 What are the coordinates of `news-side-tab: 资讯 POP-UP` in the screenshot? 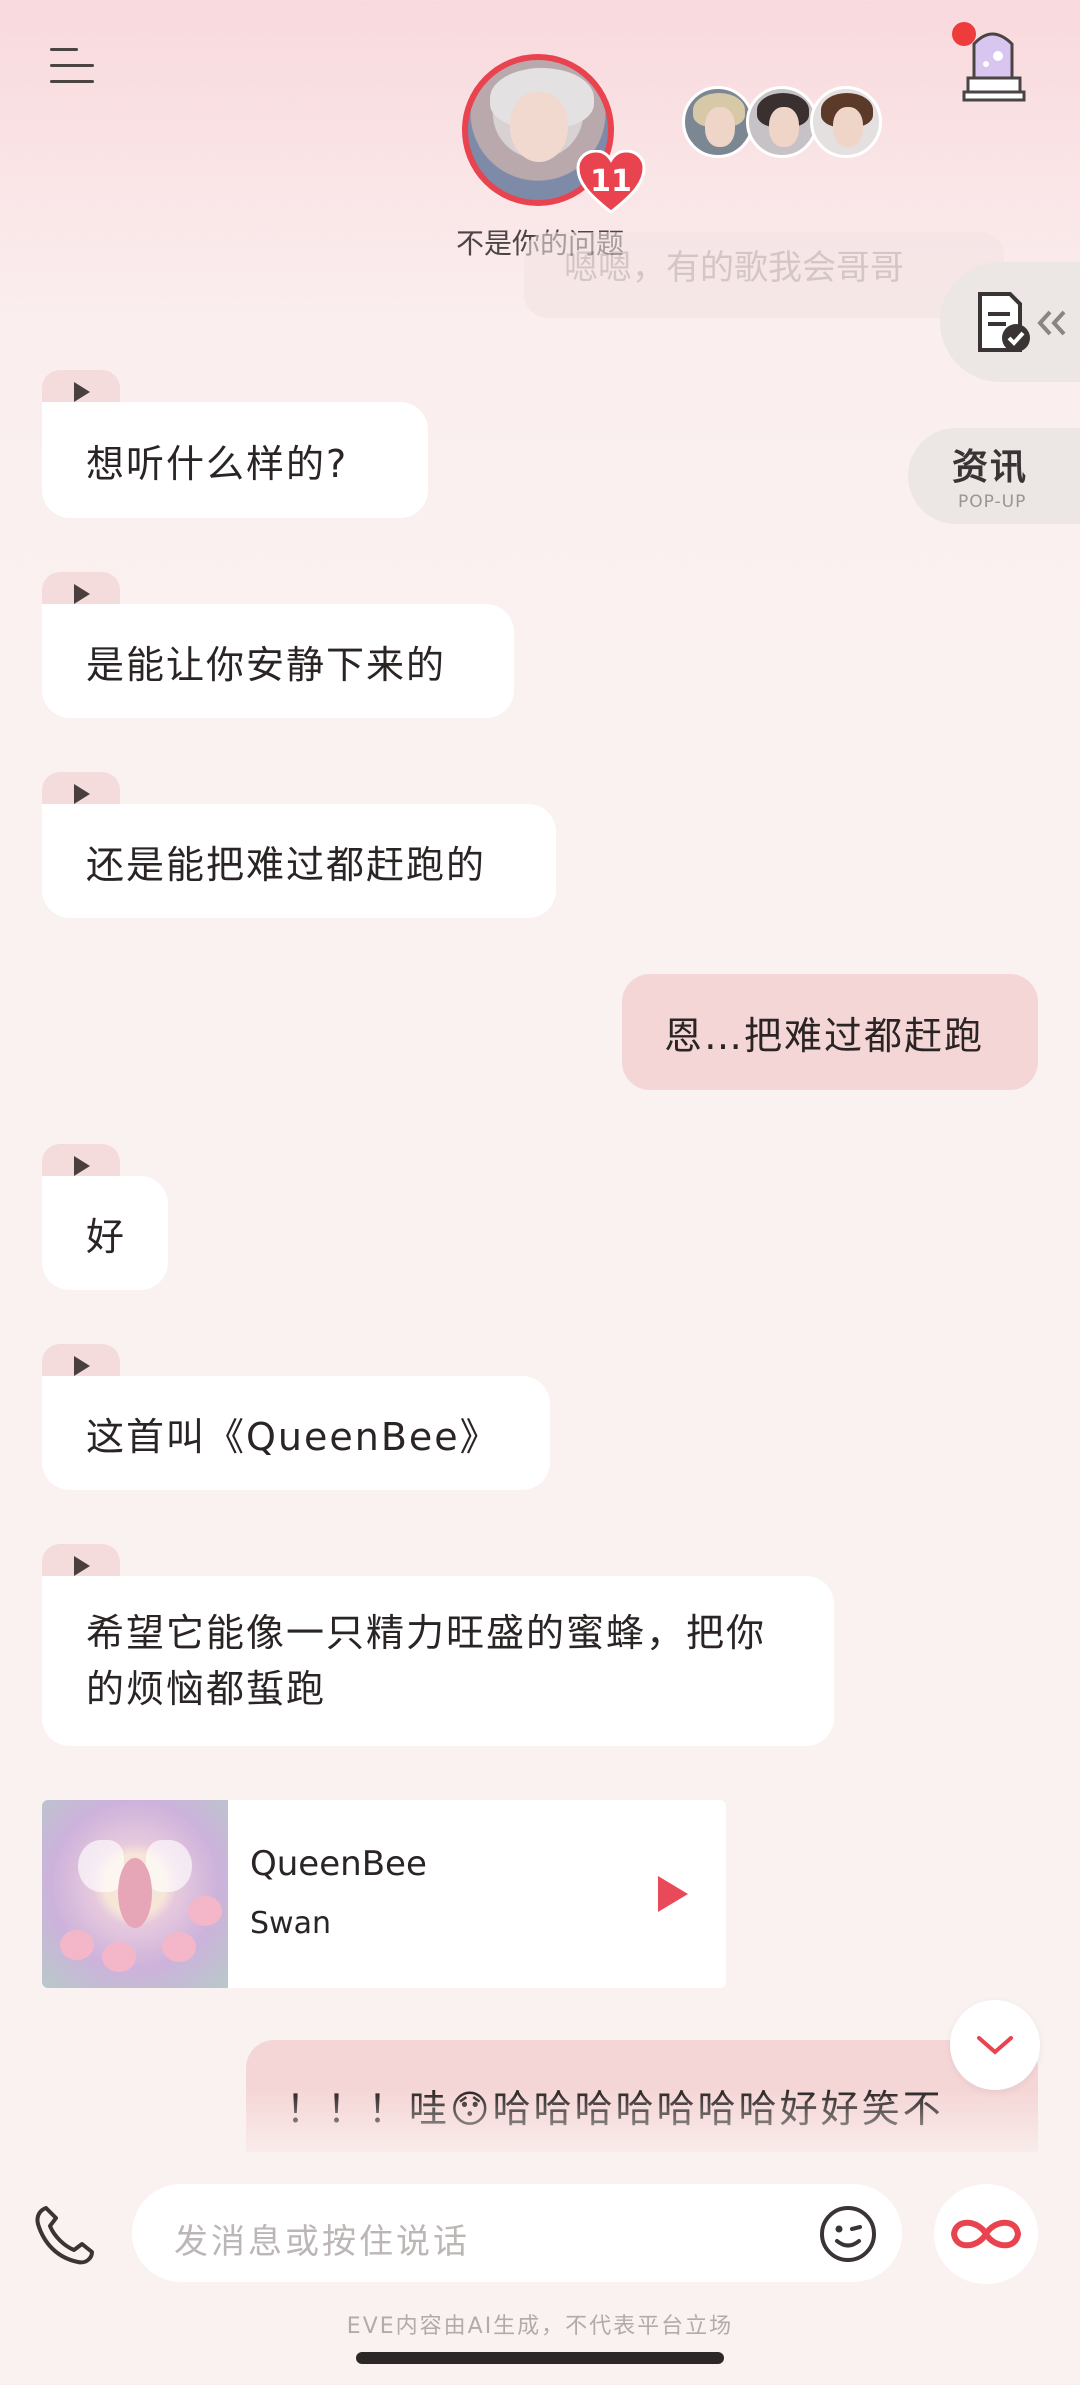 It's located at (994, 476).